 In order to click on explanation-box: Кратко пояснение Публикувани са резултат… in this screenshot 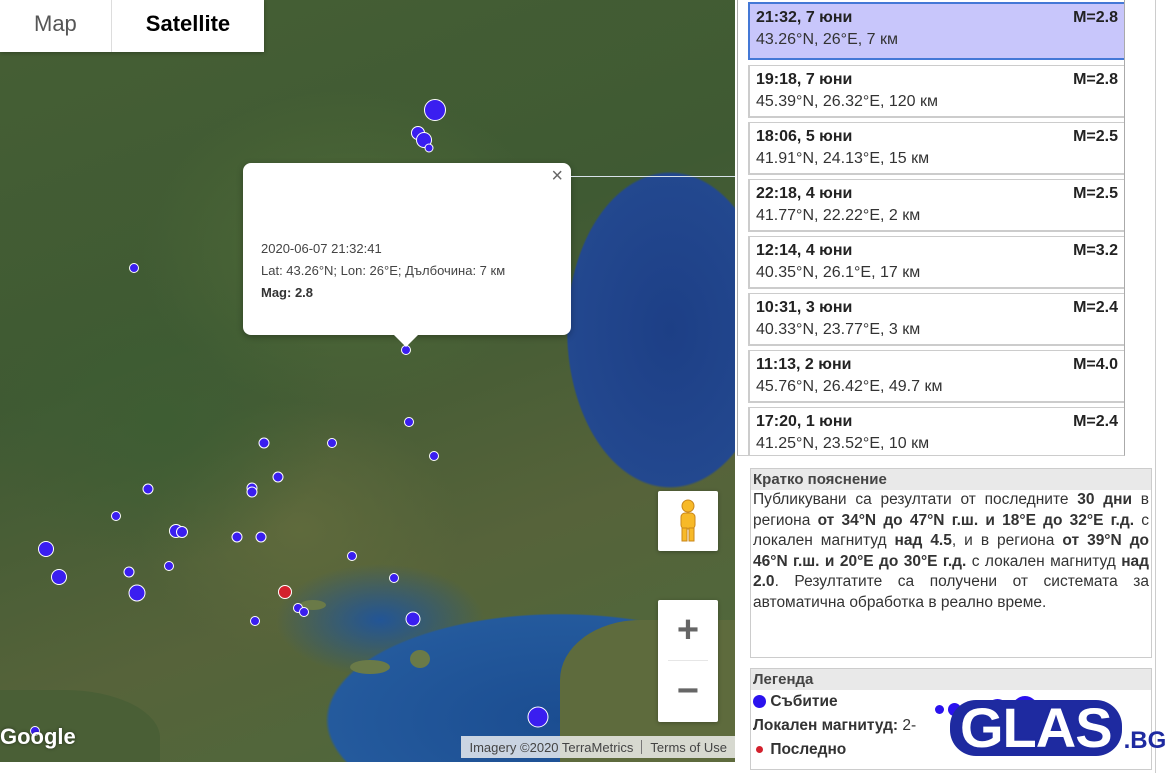, I will do `click(951, 563)`.